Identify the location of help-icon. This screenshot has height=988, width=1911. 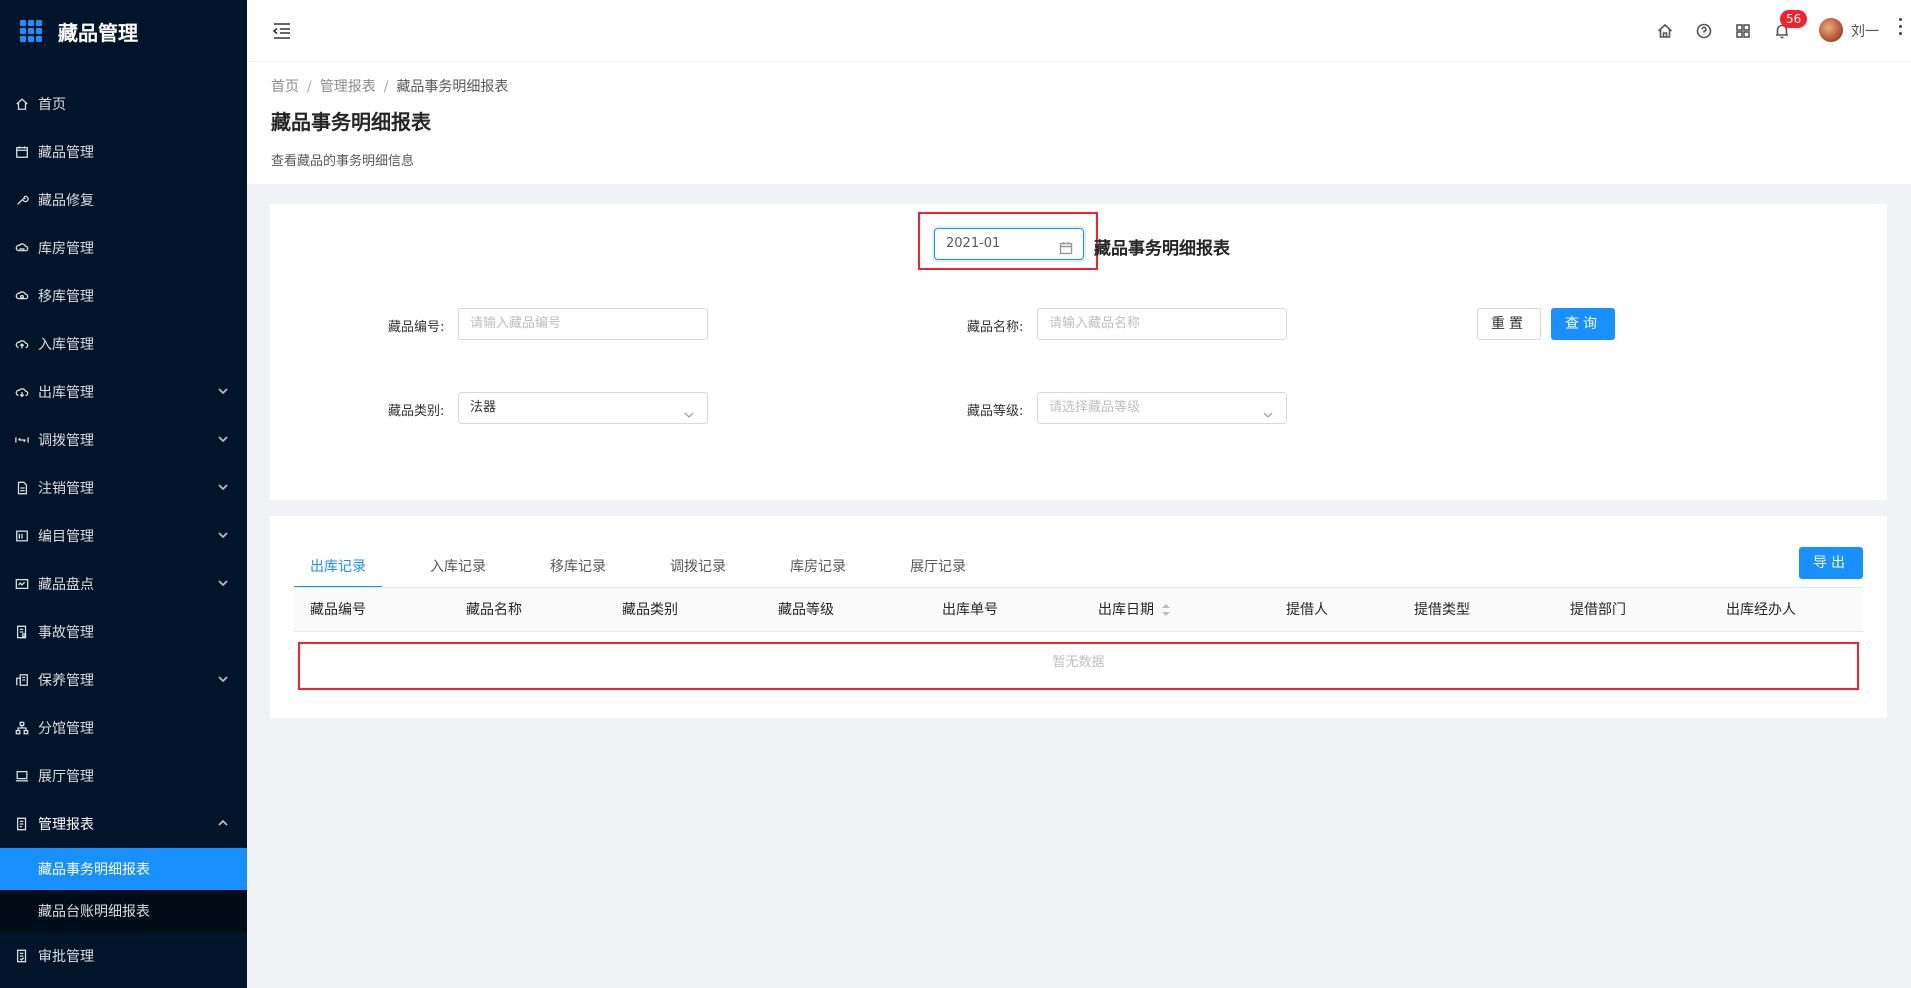
(1704, 31).